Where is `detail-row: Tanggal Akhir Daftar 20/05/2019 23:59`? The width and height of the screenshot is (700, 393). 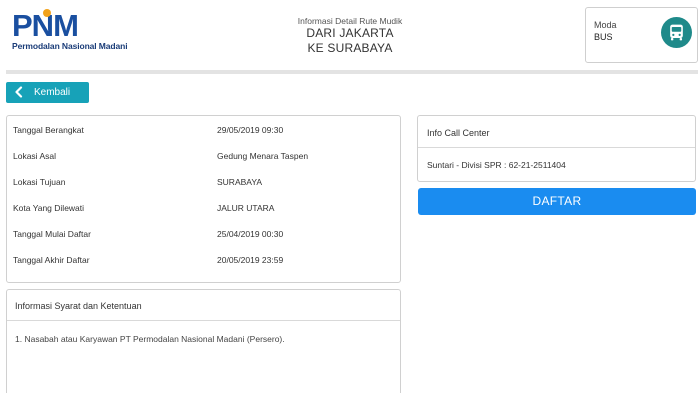 detail-row: Tanggal Akhir Daftar 20/05/2019 23:59 is located at coordinates (203, 259).